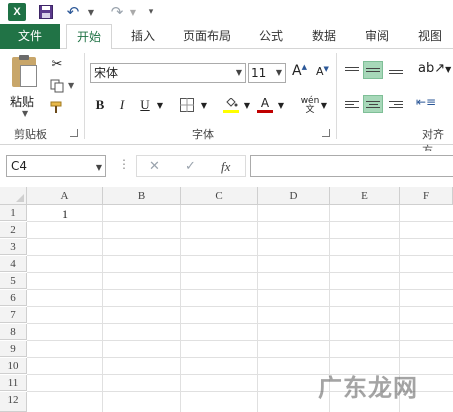 The height and width of the screenshot is (412, 453). Describe the element at coordinates (145, 105) in the screenshot. I see `underline-button: U` at that location.